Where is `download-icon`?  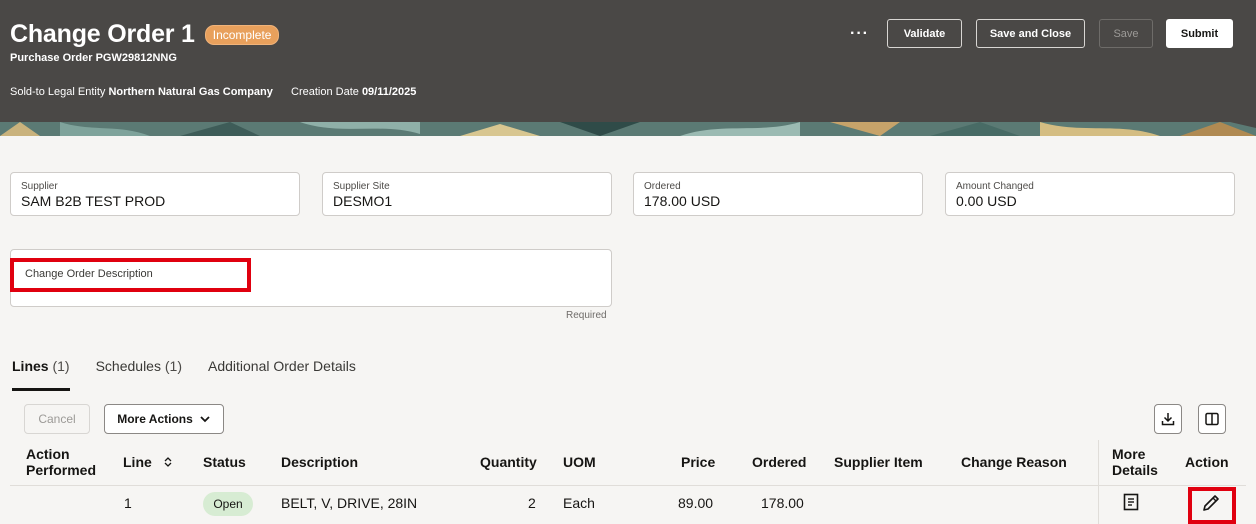 download-icon is located at coordinates (1168, 419).